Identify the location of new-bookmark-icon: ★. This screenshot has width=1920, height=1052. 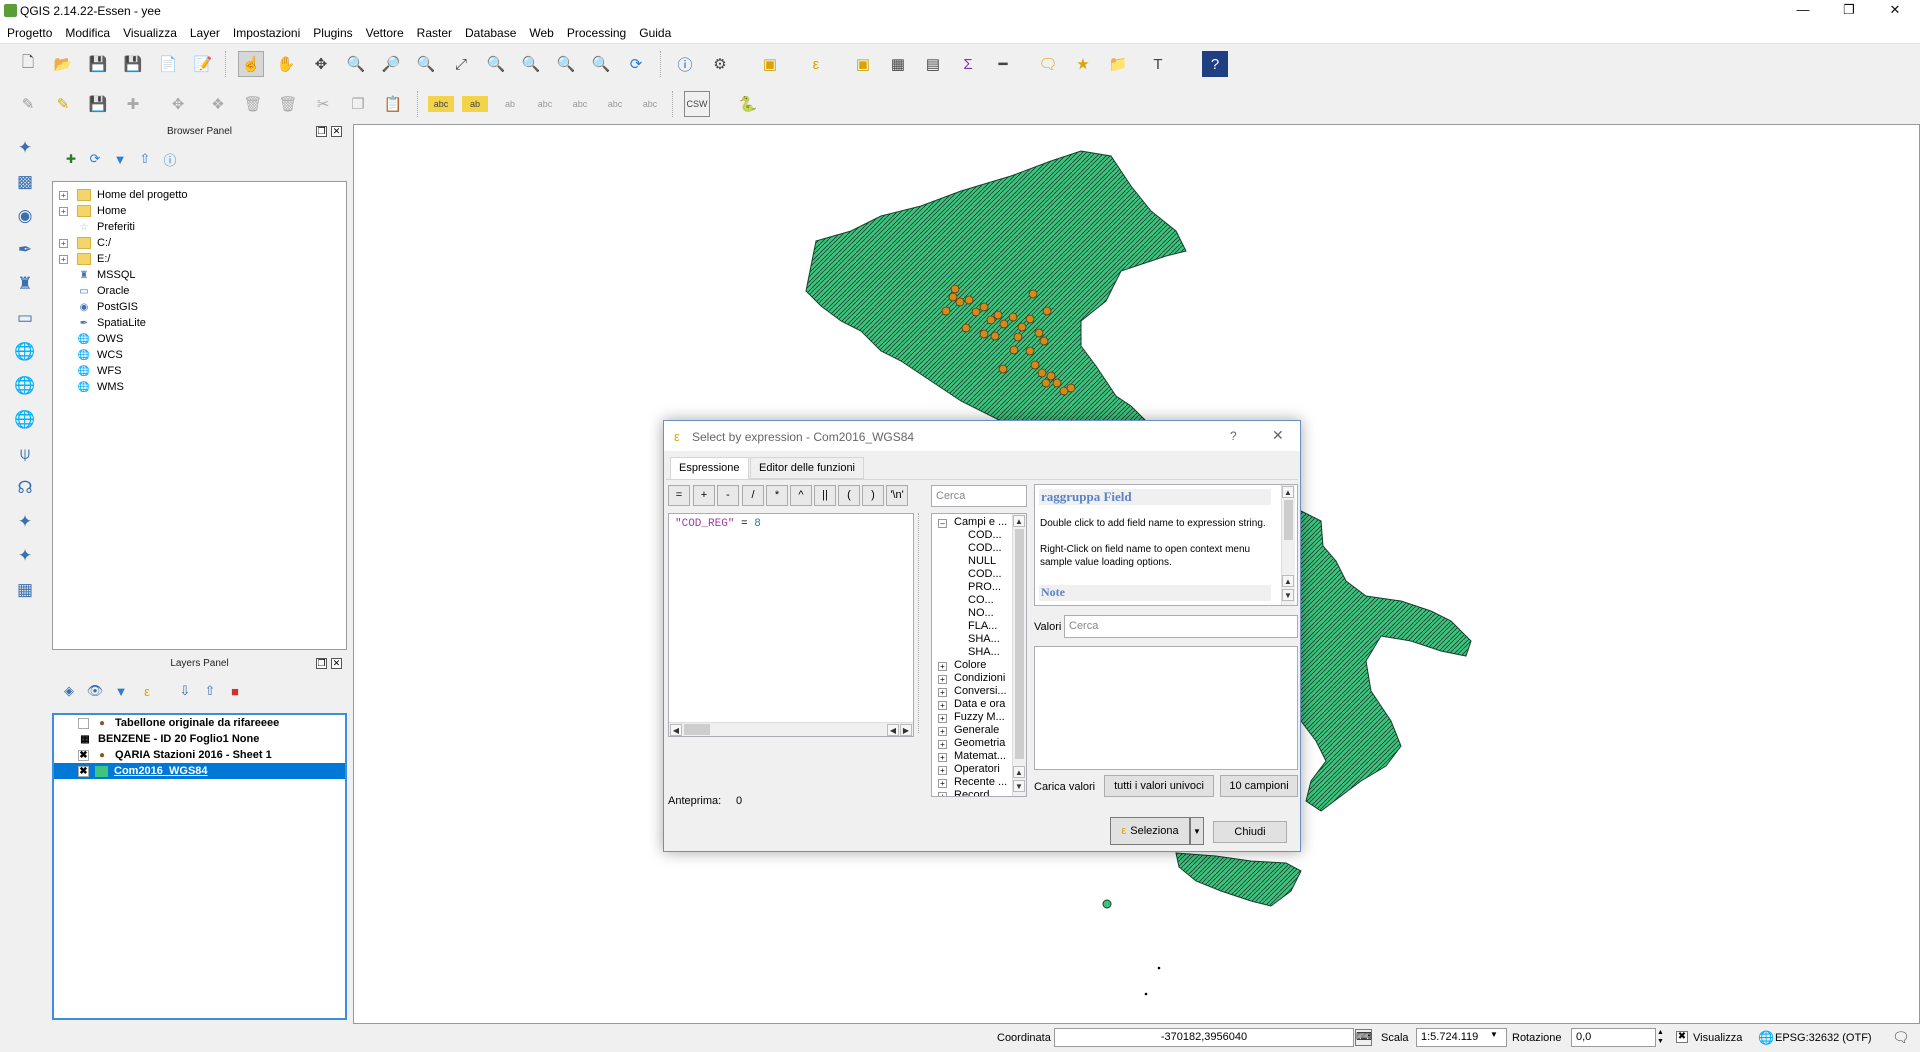
(1083, 64).